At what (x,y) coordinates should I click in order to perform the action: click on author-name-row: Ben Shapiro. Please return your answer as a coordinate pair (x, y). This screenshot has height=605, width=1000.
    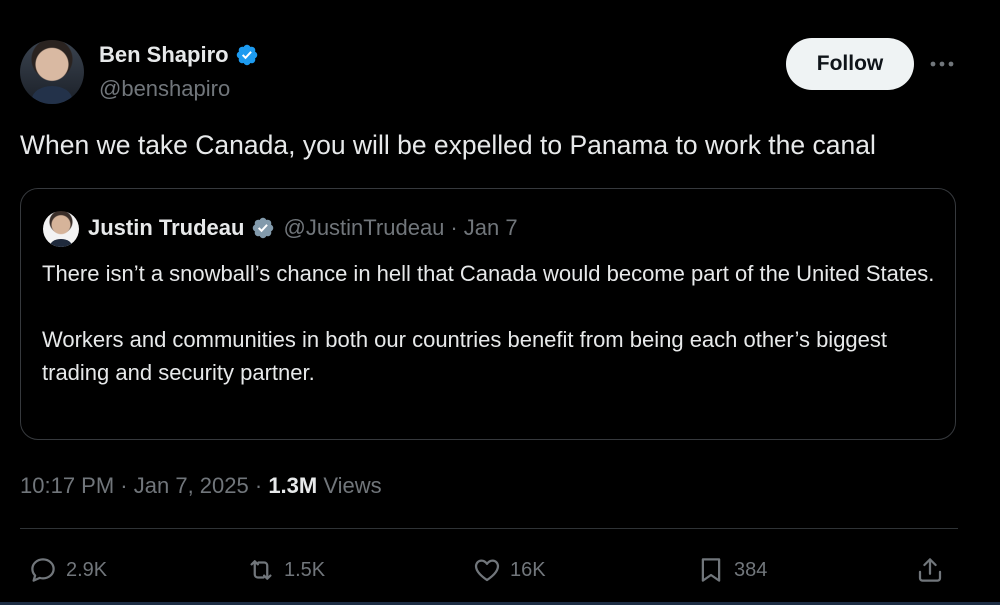
    Looking at the image, I should click on (179, 55).